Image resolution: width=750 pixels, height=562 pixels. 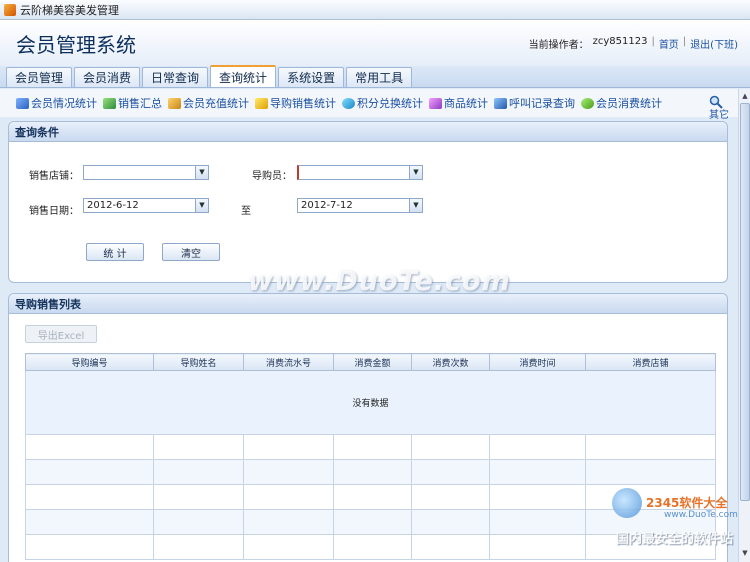 What do you see at coordinates (458, 103) in the screenshot?
I see `subtool-goods-stats: 商品统计` at bounding box center [458, 103].